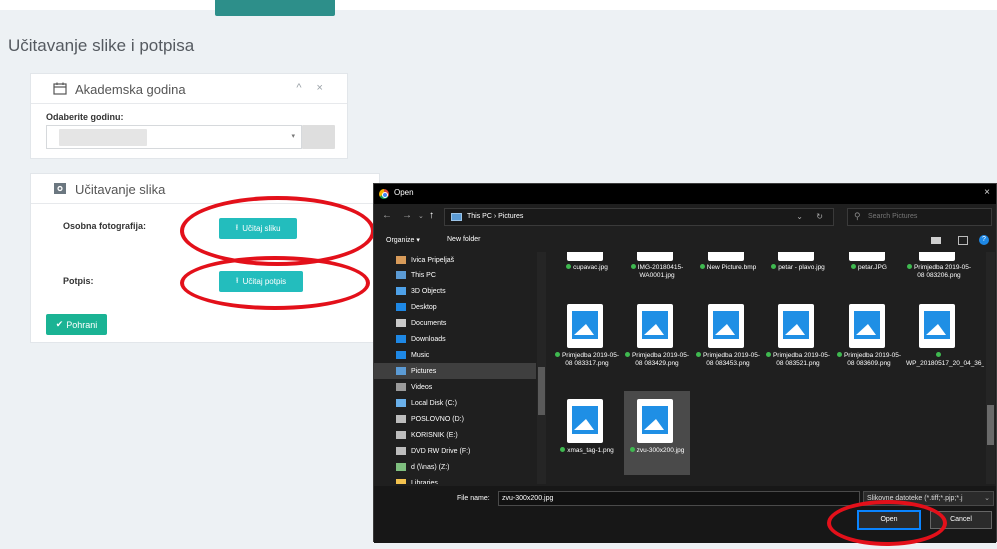 The width and height of the screenshot is (997, 549). I want to click on nav-item: Music, so click(412, 355).